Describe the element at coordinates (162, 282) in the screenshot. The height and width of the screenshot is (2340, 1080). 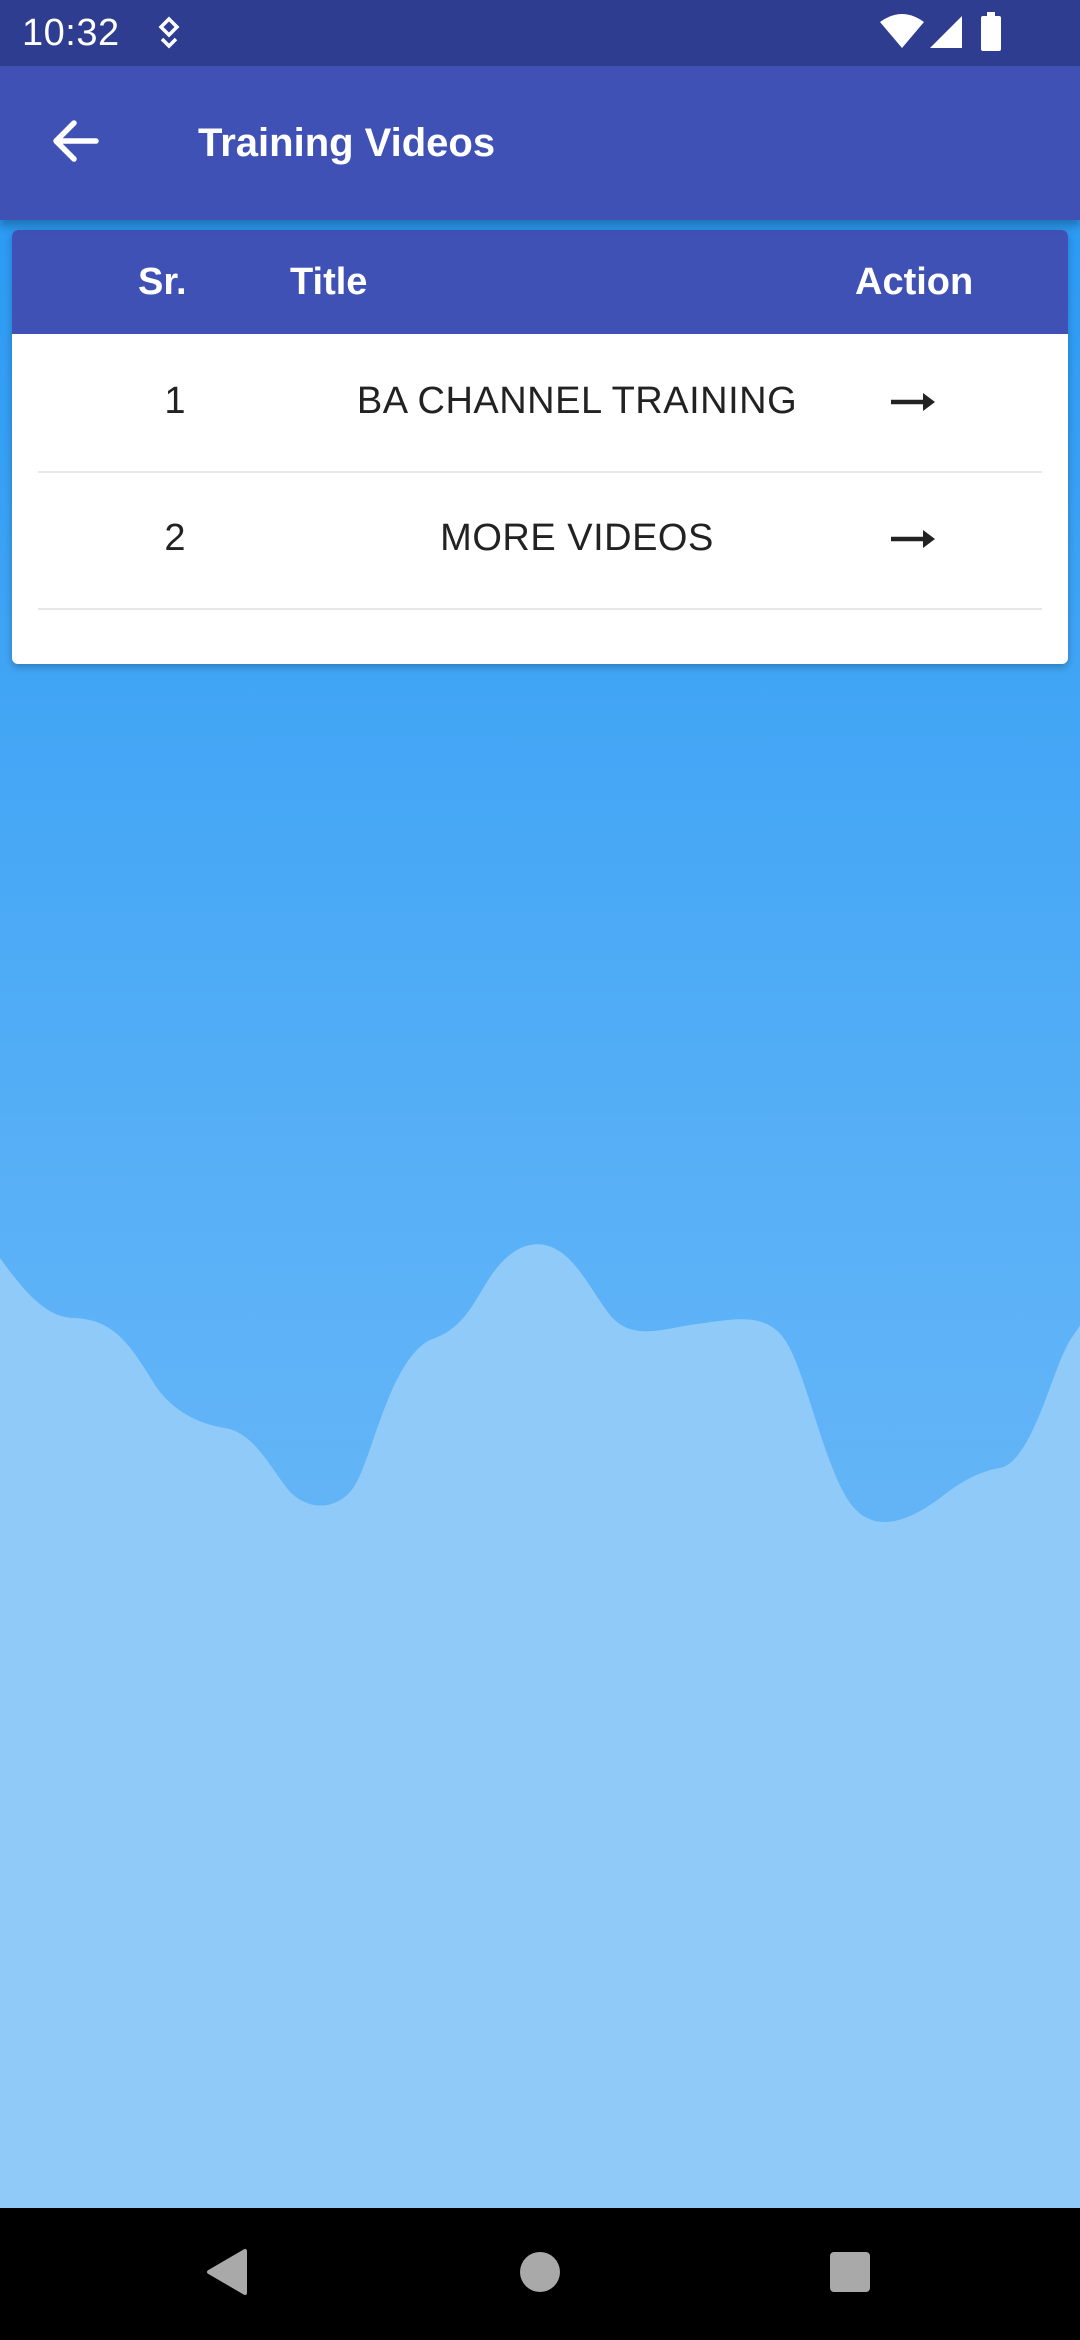
I see `header-sr: Sr.` at that location.